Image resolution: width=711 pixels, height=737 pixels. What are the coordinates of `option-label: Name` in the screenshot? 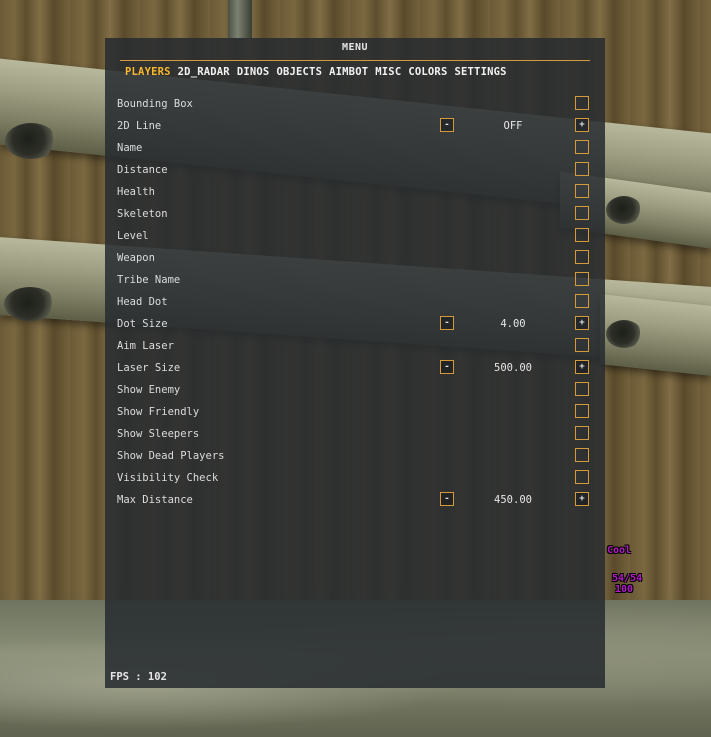 It's located at (130, 148).